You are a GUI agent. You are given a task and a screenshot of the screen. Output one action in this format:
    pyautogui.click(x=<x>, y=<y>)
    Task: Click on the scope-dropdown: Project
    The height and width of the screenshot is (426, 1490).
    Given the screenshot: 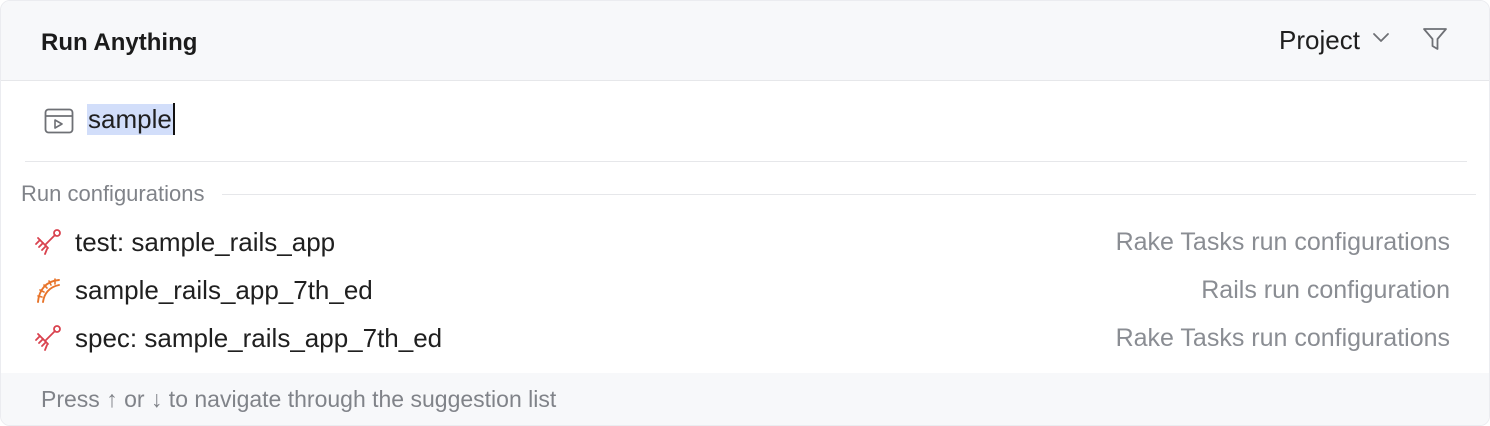 What is the action you would take?
    pyautogui.click(x=1334, y=40)
    